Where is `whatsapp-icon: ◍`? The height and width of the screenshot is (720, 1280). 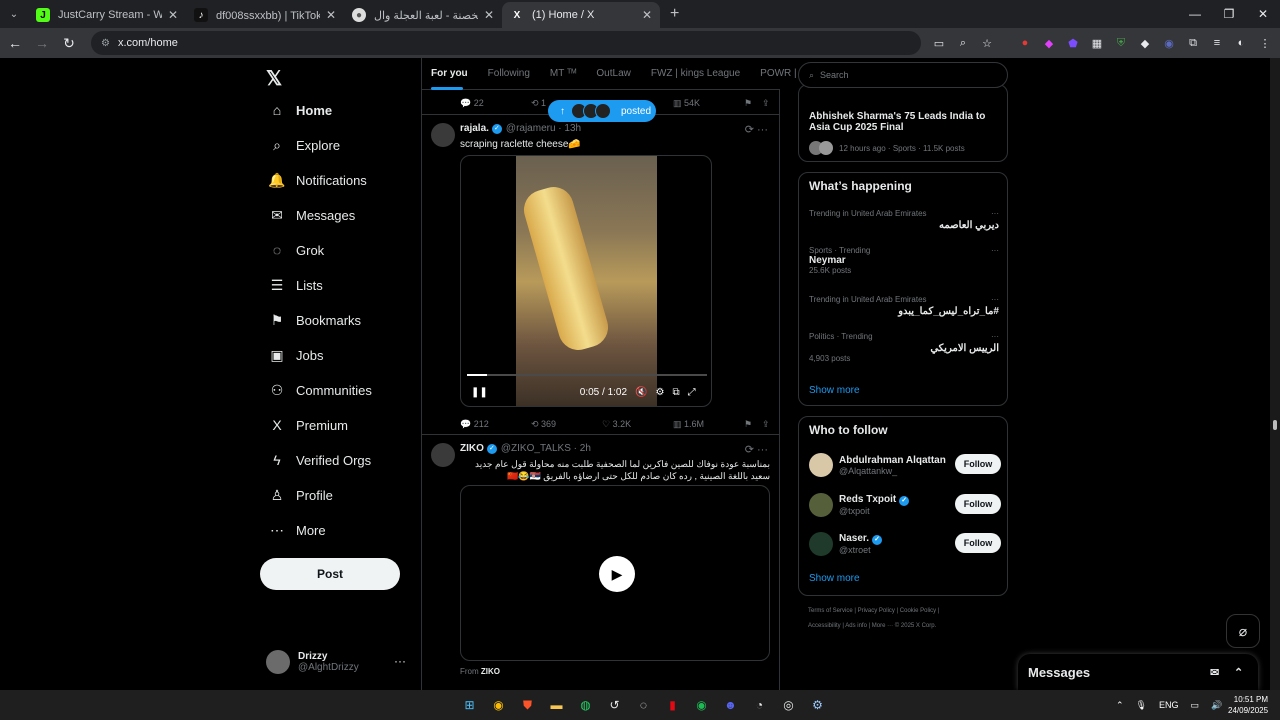 whatsapp-icon: ◍ is located at coordinates (585, 705).